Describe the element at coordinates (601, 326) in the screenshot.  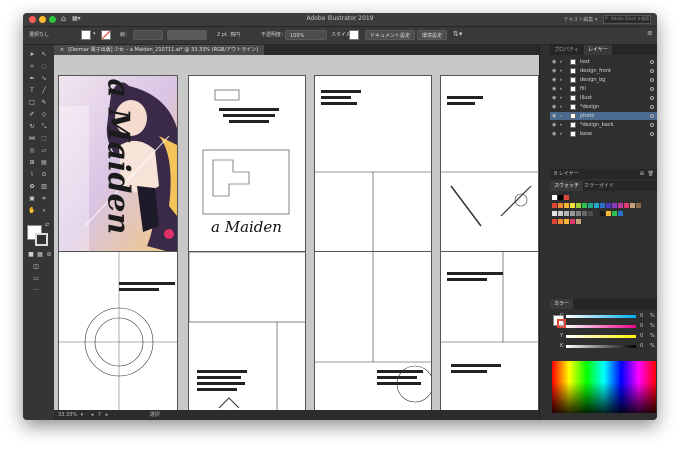
I see `channel-m-slider` at that location.